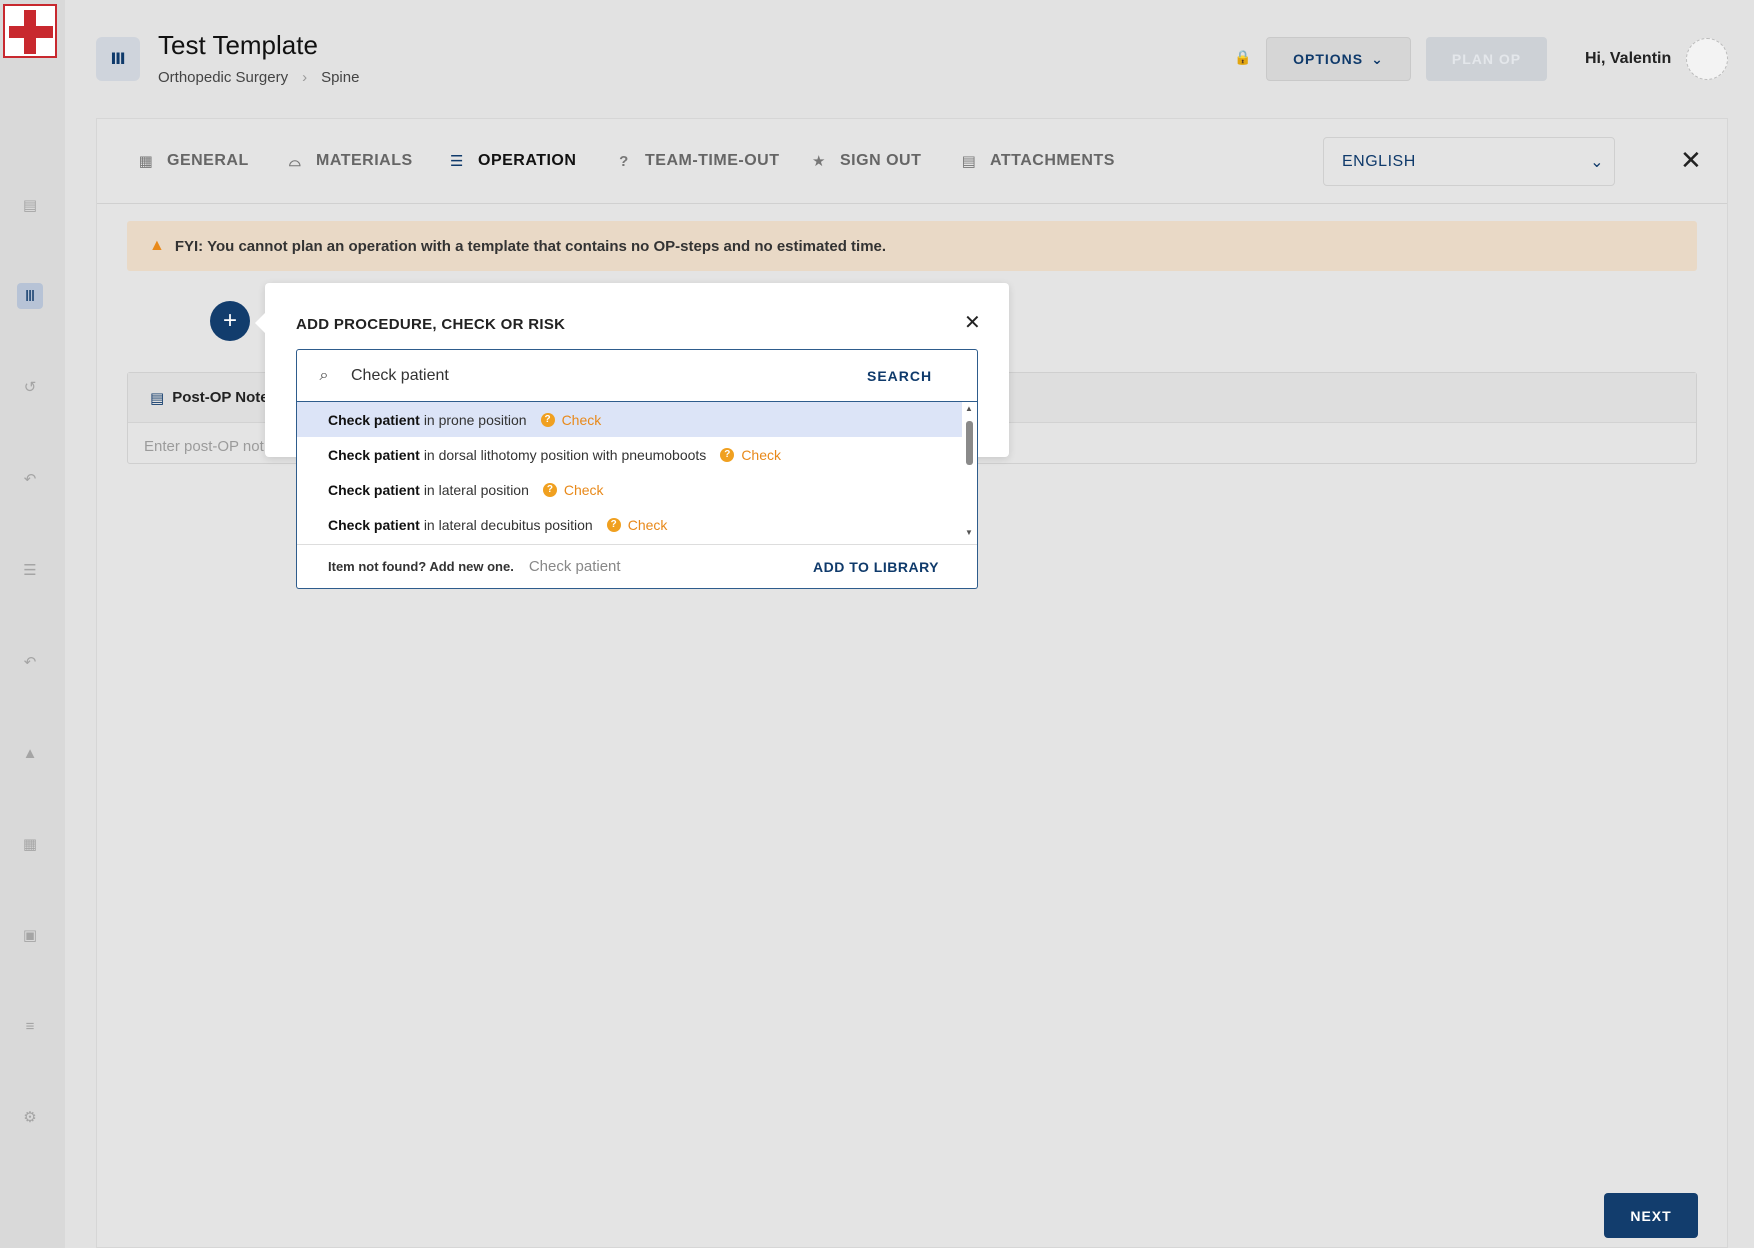 The image size is (1754, 1248). I want to click on options-label: OPTIONS, so click(1328, 59).